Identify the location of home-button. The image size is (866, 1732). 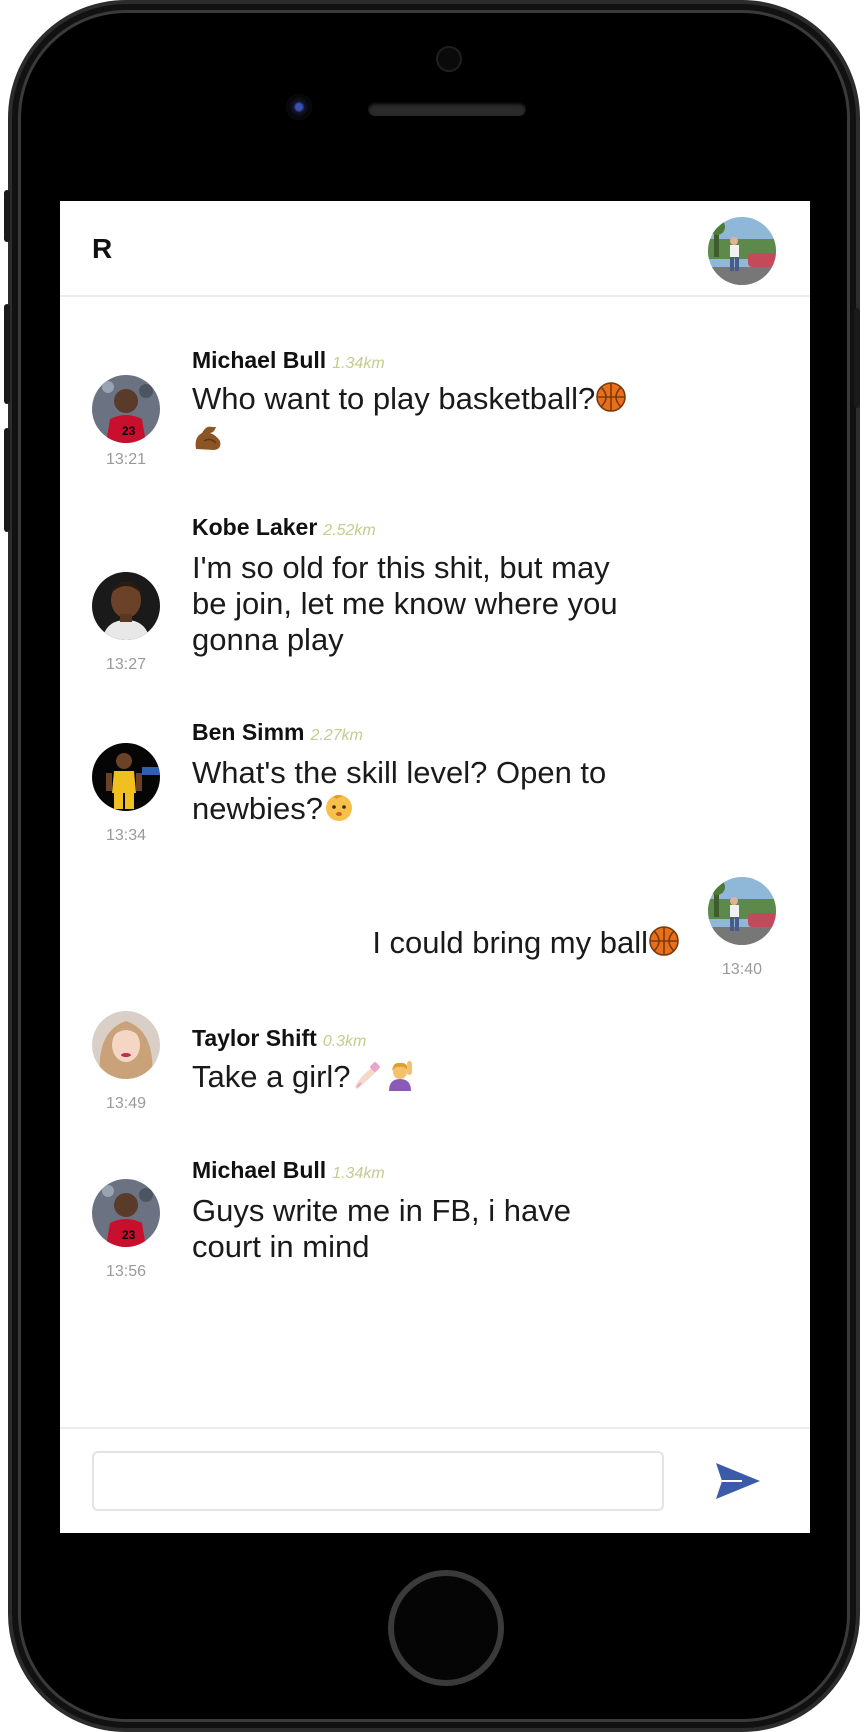
(446, 1628).